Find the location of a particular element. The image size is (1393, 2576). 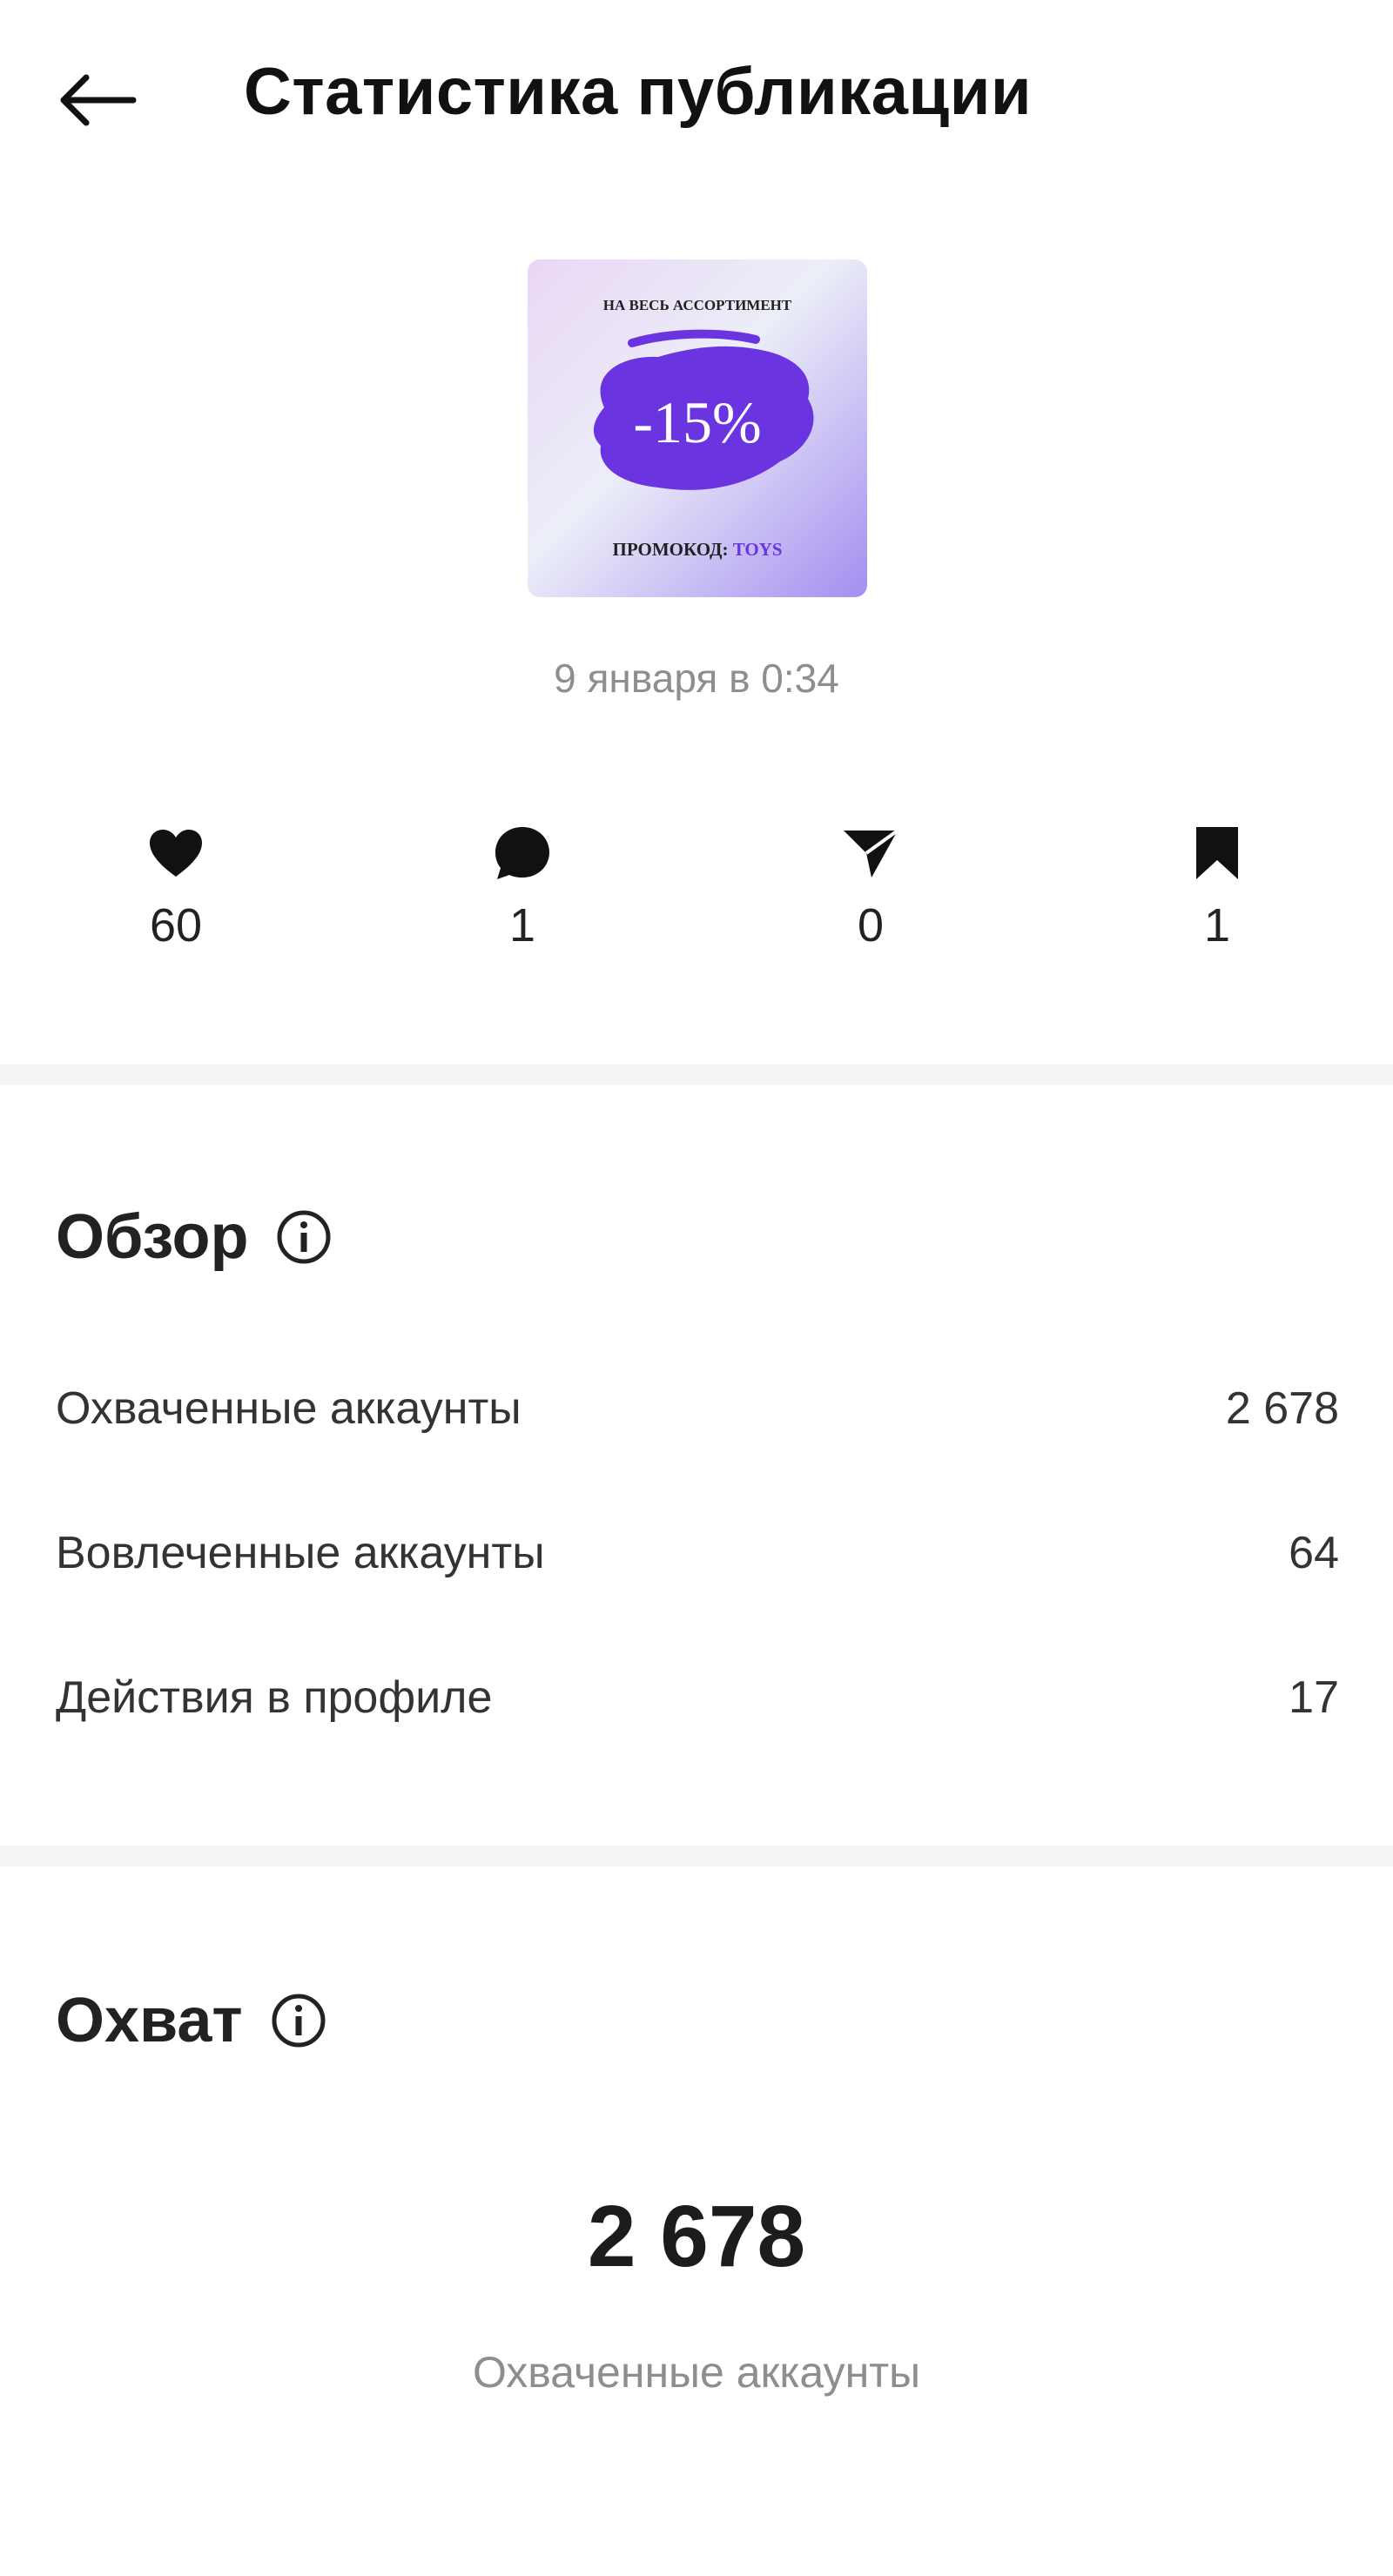

engagement-stats: 60 1 0 1 is located at coordinates (696, 896).